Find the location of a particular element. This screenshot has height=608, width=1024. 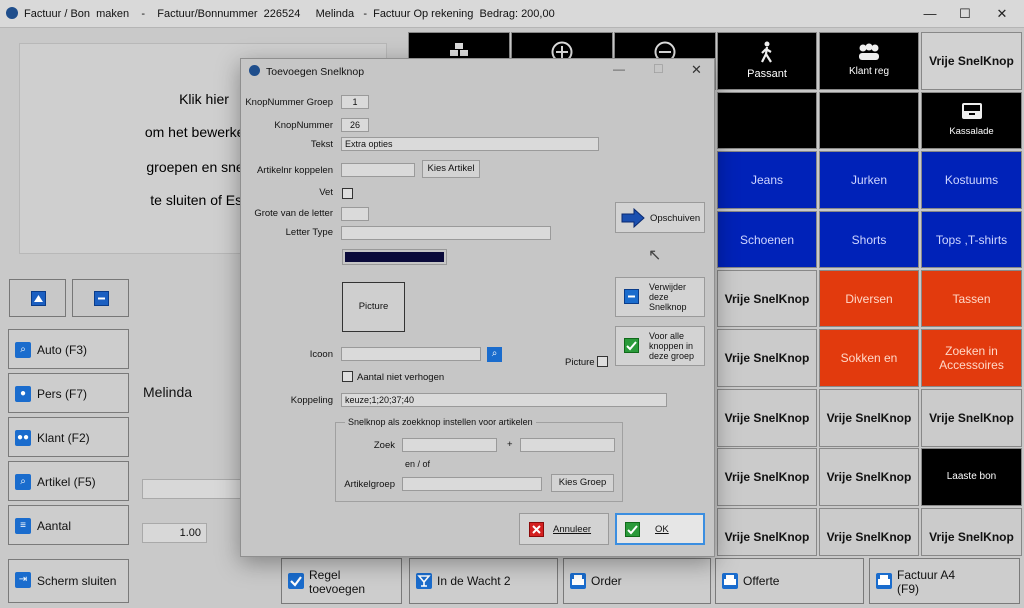

passant-label: Passant is located at coordinates (767, 74).